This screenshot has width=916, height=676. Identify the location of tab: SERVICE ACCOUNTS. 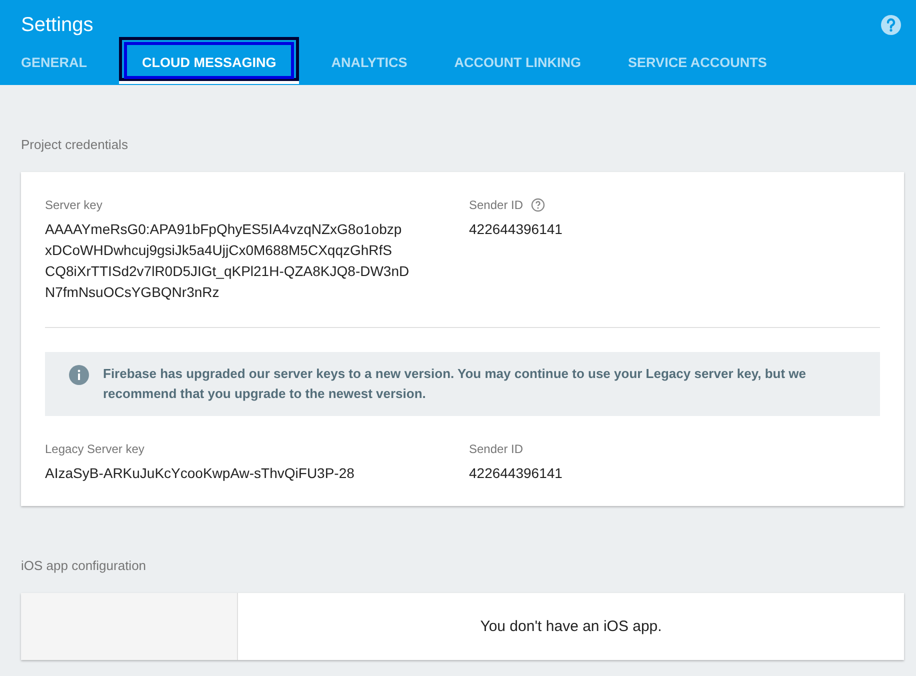
(697, 67).